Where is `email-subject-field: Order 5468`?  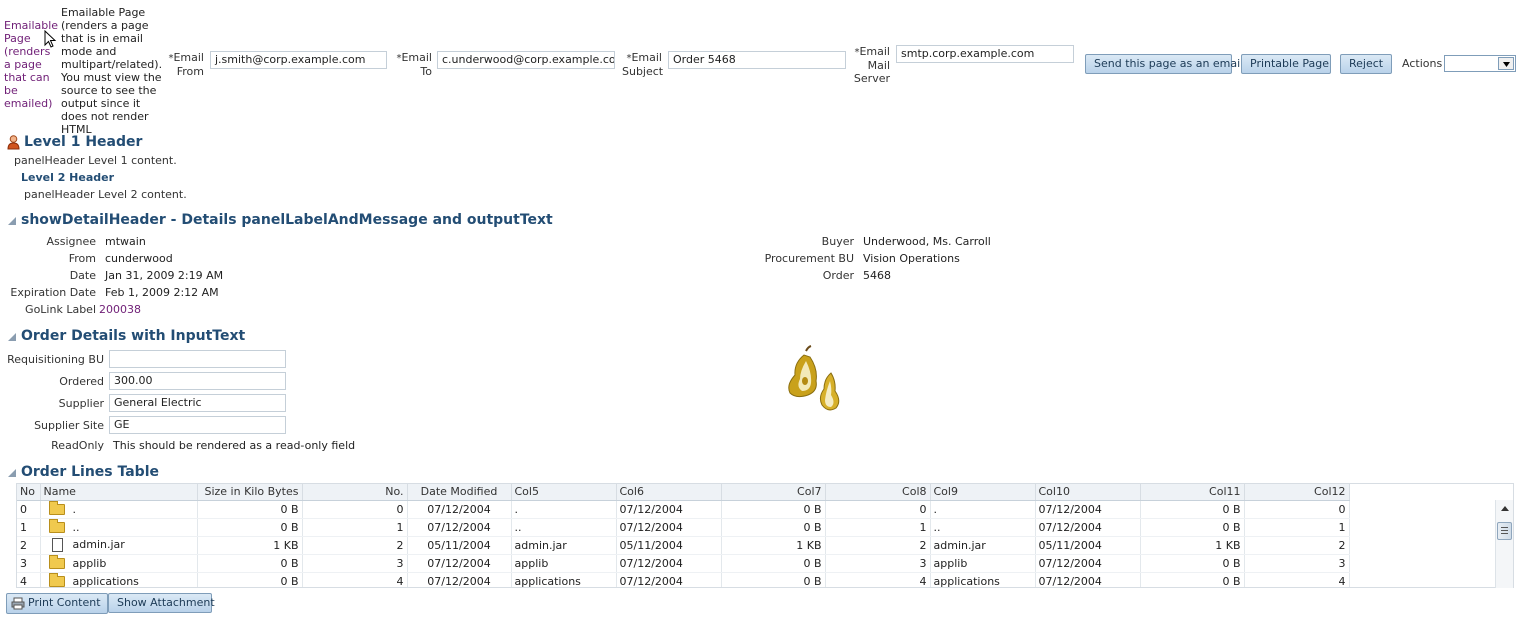
email-subject-field: Order 5468 is located at coordinates (757, 60).